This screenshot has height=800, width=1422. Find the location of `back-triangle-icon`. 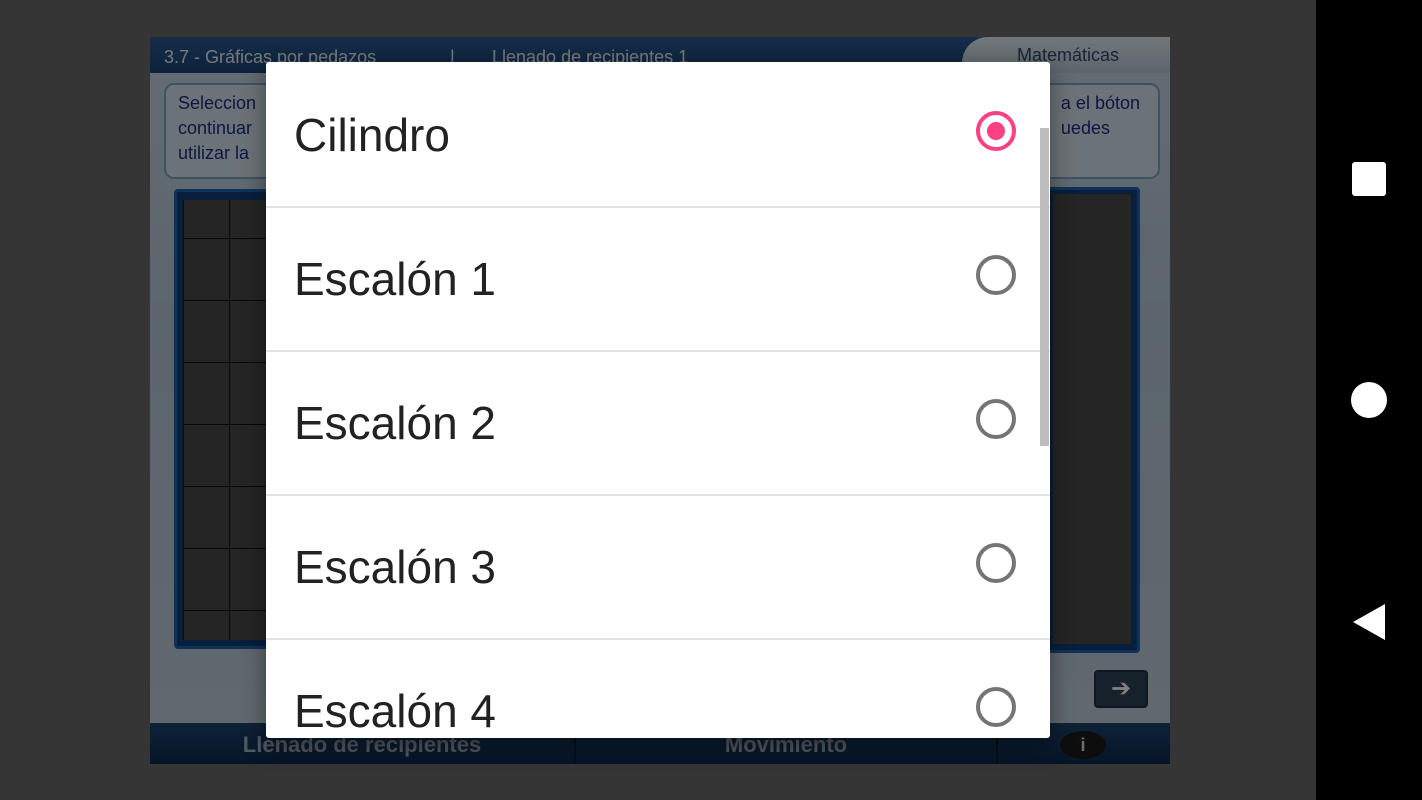

back-triangle-icon is located at coordinates (1369, 622).